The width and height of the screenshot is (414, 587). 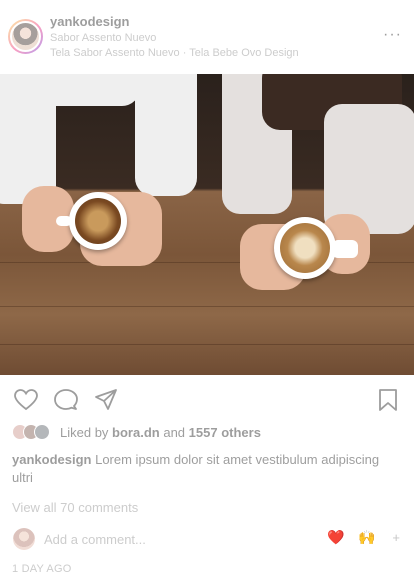 What do you see at coordinates (166, 135) in the screenshot?
I see `left-sleeve-right` at bounding box center [166, 135].